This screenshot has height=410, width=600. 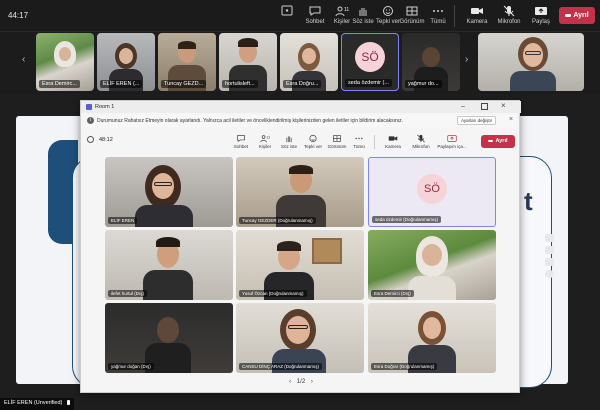 What do you see at coordinates (432, 265) in the screenshot?
I see `participant-tile: Esra Demirci (Dış)` at bounding box center [432, 265].